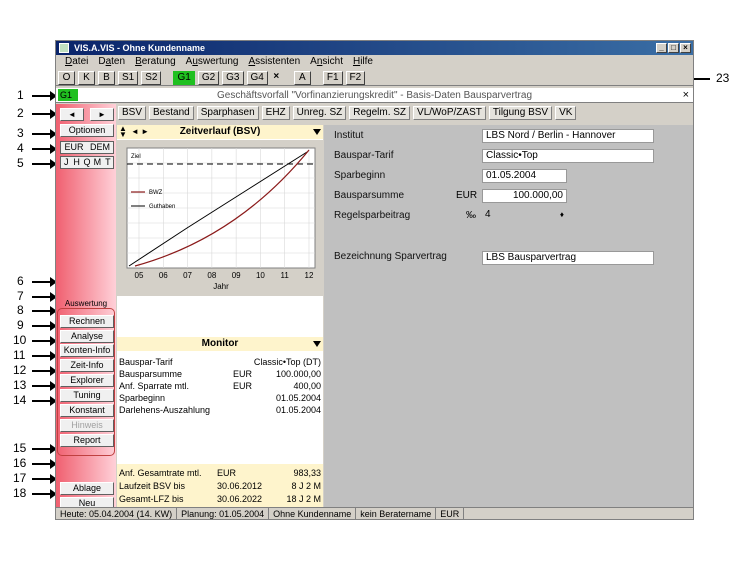 Image resolution: width=750 pixels, height=561 pixels. Describe the element at coordinates (240, 499) in the screenshot. I see `summary-mid: 30.06.2022` at that location.